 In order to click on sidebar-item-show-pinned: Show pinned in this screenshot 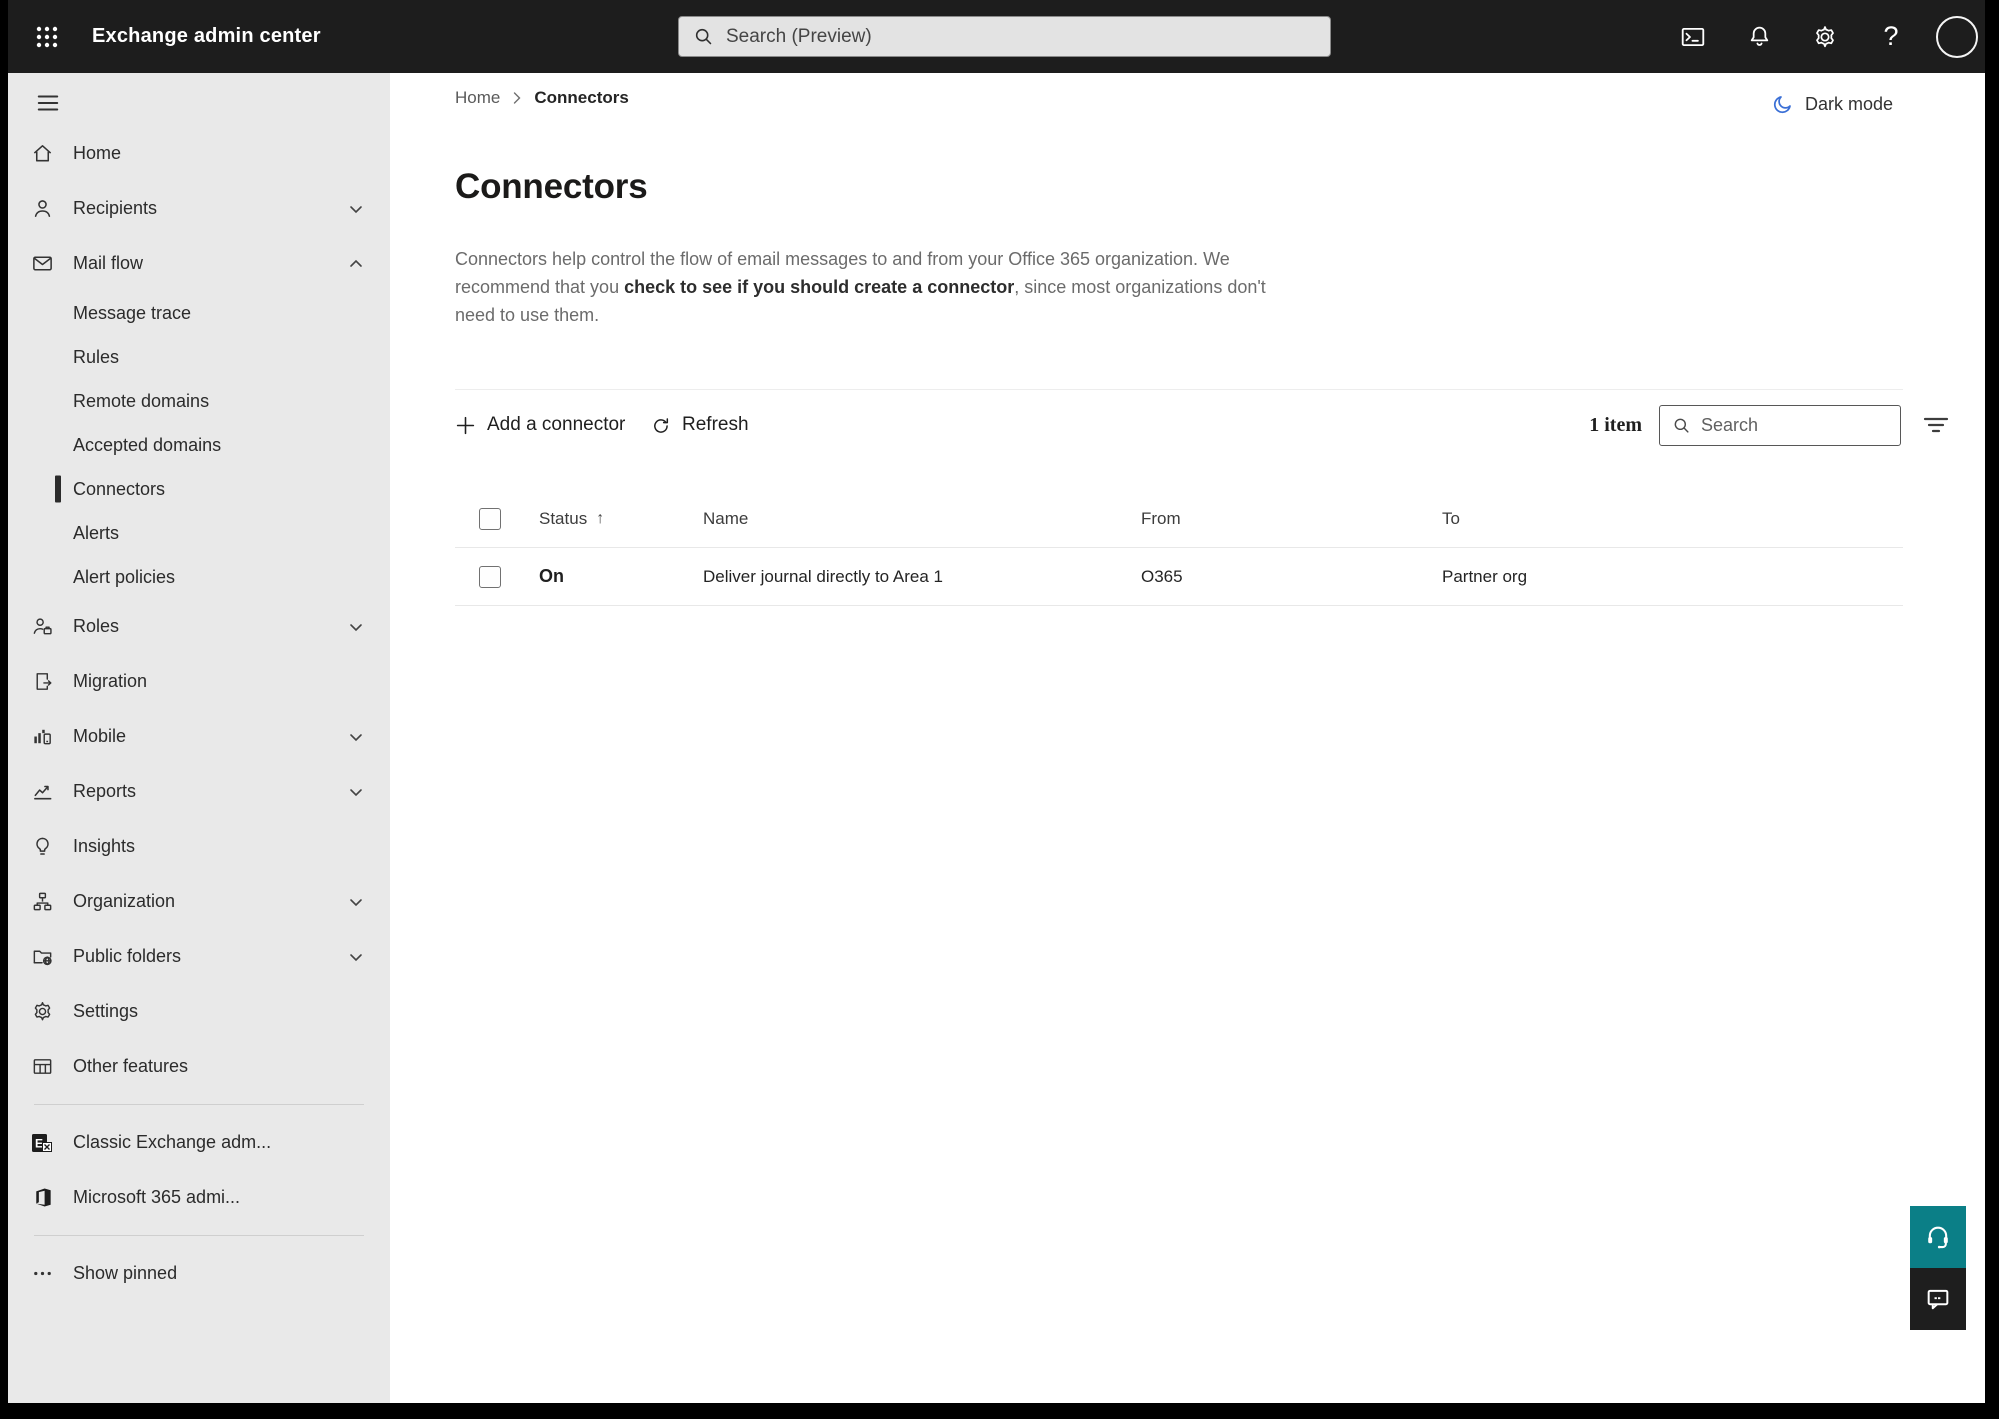, I will do `click(199, 1273)`.